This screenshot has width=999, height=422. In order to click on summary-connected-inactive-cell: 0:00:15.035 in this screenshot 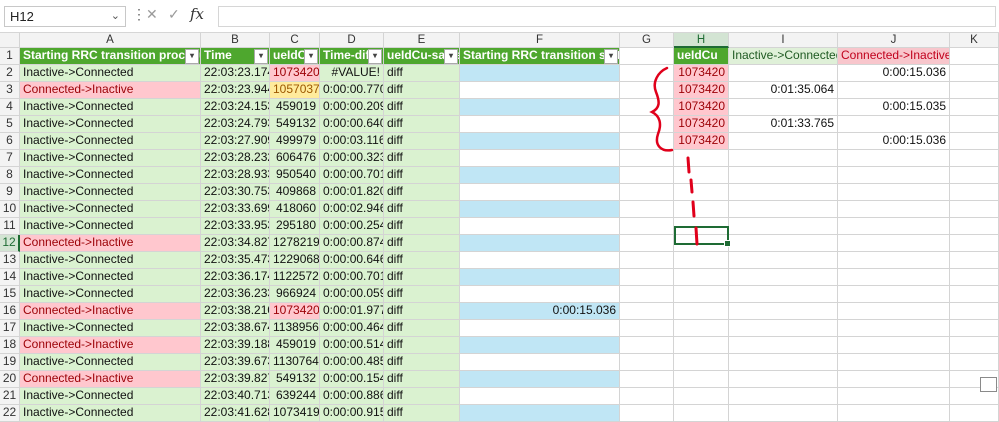, I will do `click(894, 107)`.